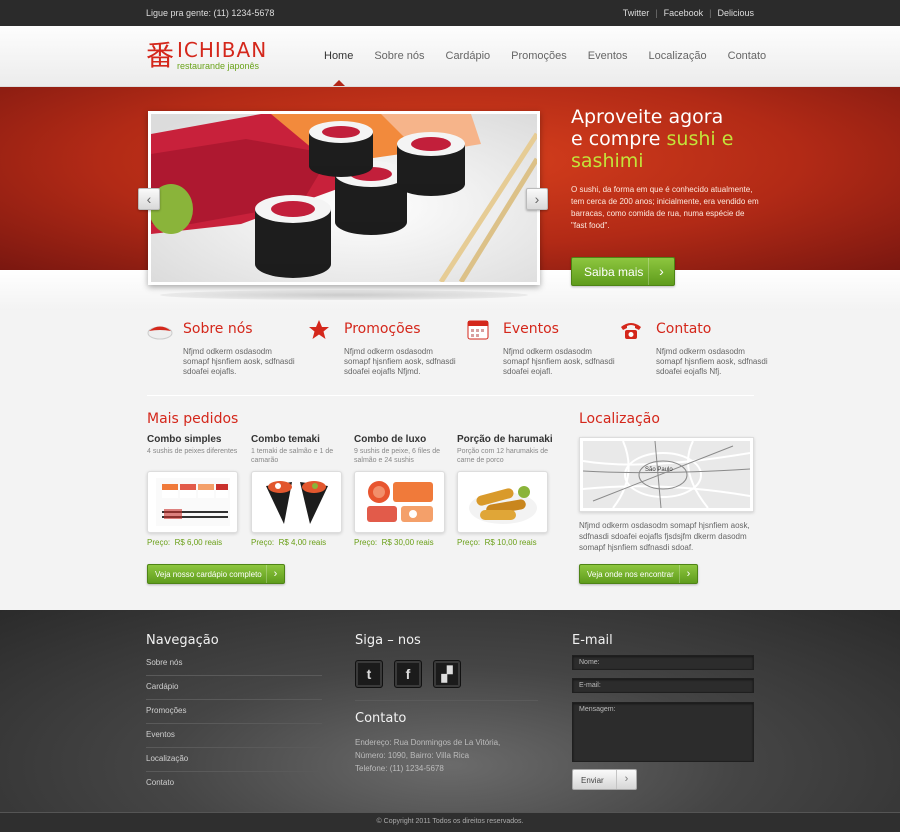 This screenshot has width=900, height=832. What do you see at coordinates (208, 574) in the screenshot?
I see `cardapio-button-label: Veja nosso cardápio completo` at bounding box center [208, 574].